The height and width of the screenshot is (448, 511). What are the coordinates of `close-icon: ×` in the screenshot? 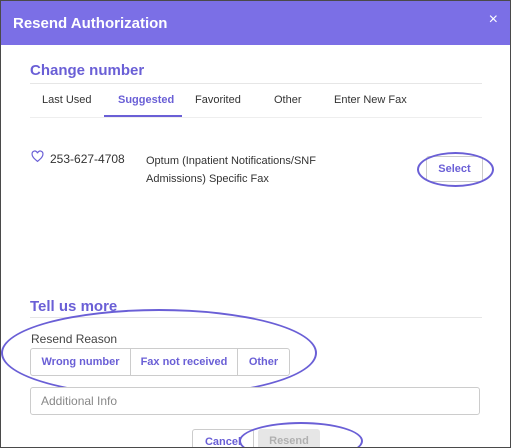 It's located at (493, 20).